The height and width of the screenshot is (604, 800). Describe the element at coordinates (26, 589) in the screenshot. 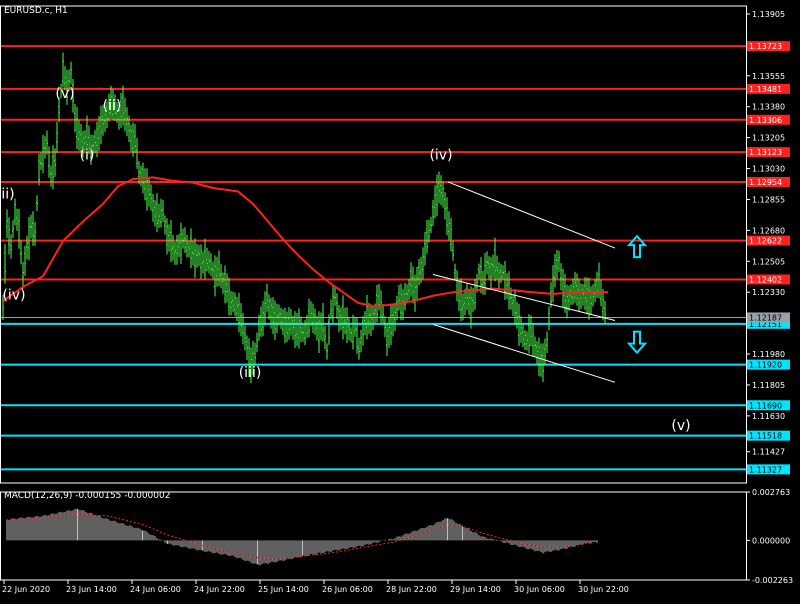

I see `x-tick-label: 22 Jun 2020` at that location.